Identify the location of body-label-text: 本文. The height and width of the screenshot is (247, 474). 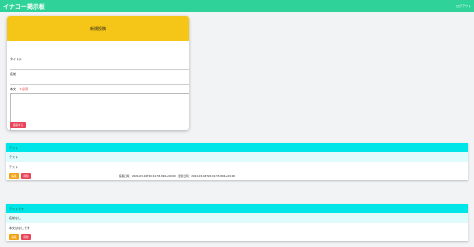
(13, 89).